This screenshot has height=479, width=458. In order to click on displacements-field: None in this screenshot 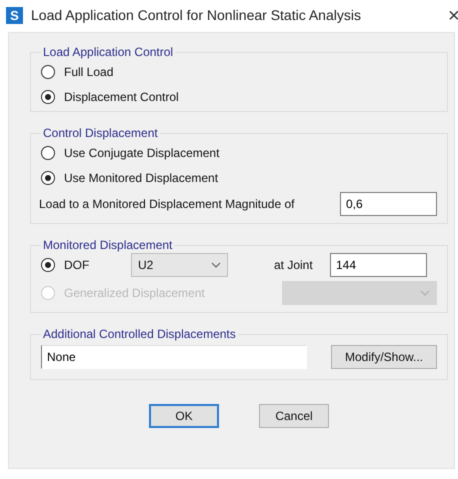, I will do `click(174, 357)`.